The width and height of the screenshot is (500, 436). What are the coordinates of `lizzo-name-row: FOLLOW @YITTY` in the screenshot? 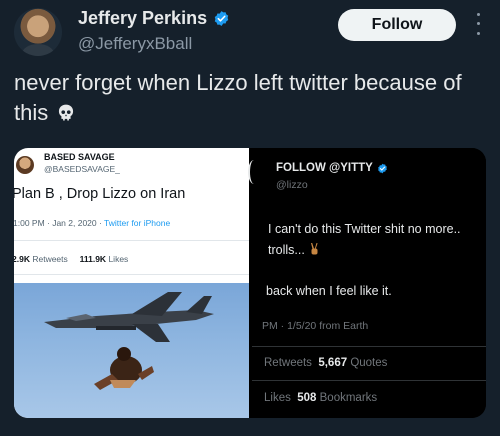 It's located at (332, 168).